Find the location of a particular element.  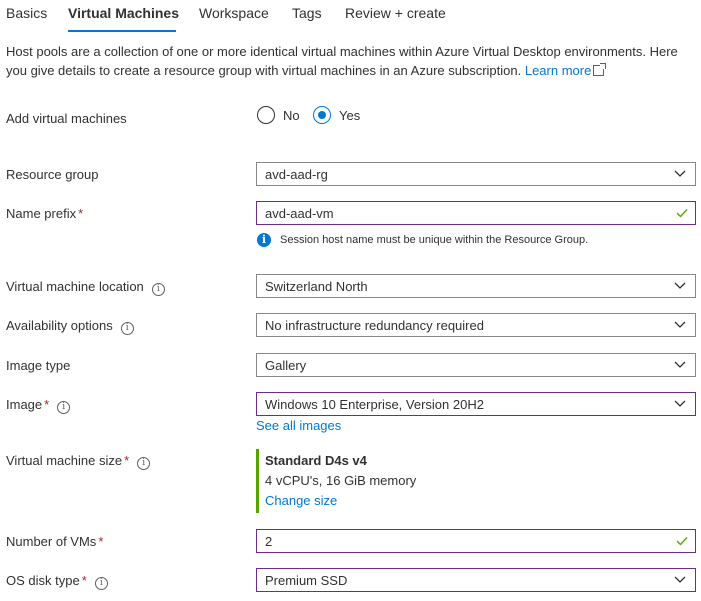

tab-review-create: Review + create is located at coordinates (395, 13).